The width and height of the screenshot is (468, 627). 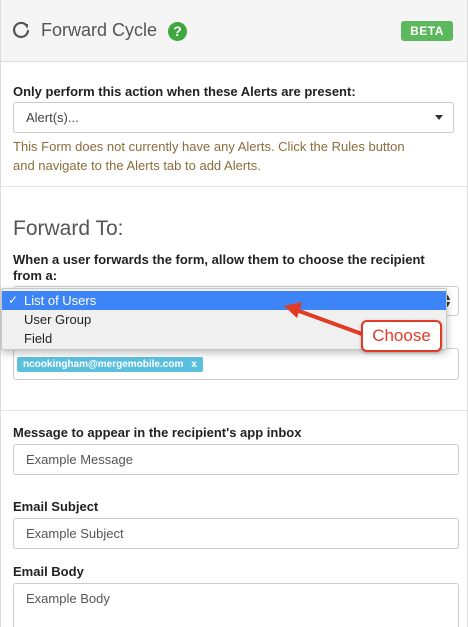 What do you see at coordinates (68, 598) in the screenshot?
I see `email-body-value: Example Body` at bounding box center [68, 598].